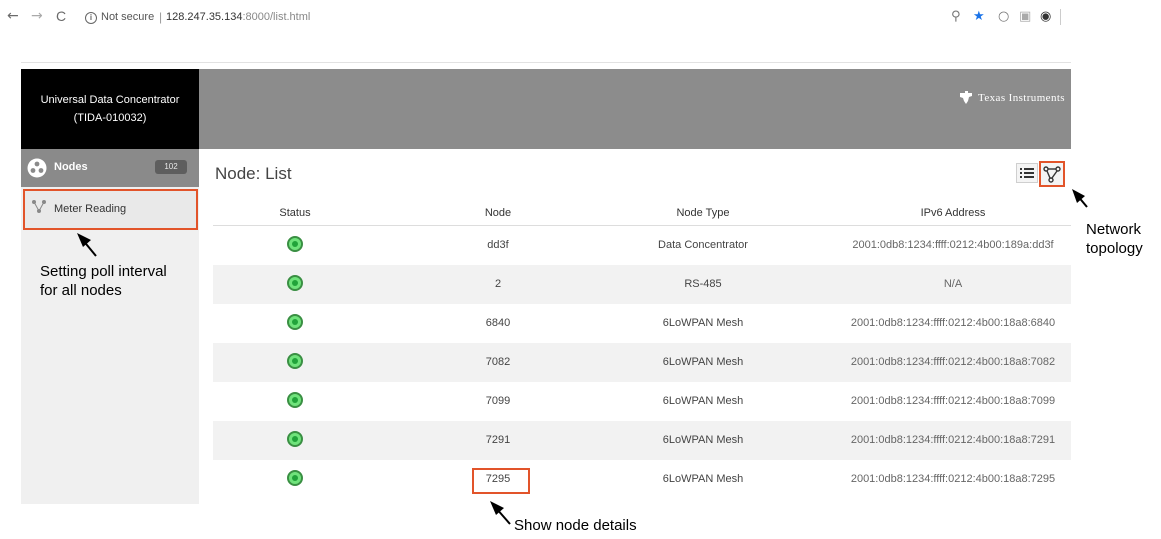 This screenshot has height=539, width=1161. What do you see at coordinates (87, 245) in the screenshot?
I see `arrow-to-meter-reading` at bounding box center [87, 245].